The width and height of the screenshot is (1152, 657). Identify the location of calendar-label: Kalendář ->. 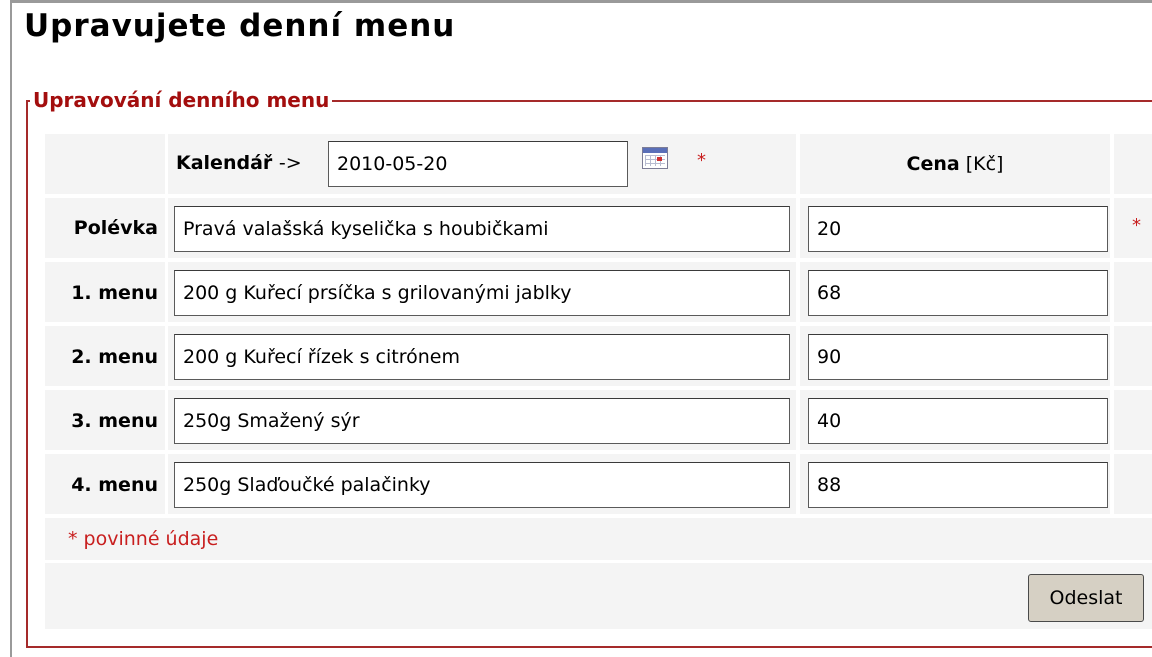
(239, 163).